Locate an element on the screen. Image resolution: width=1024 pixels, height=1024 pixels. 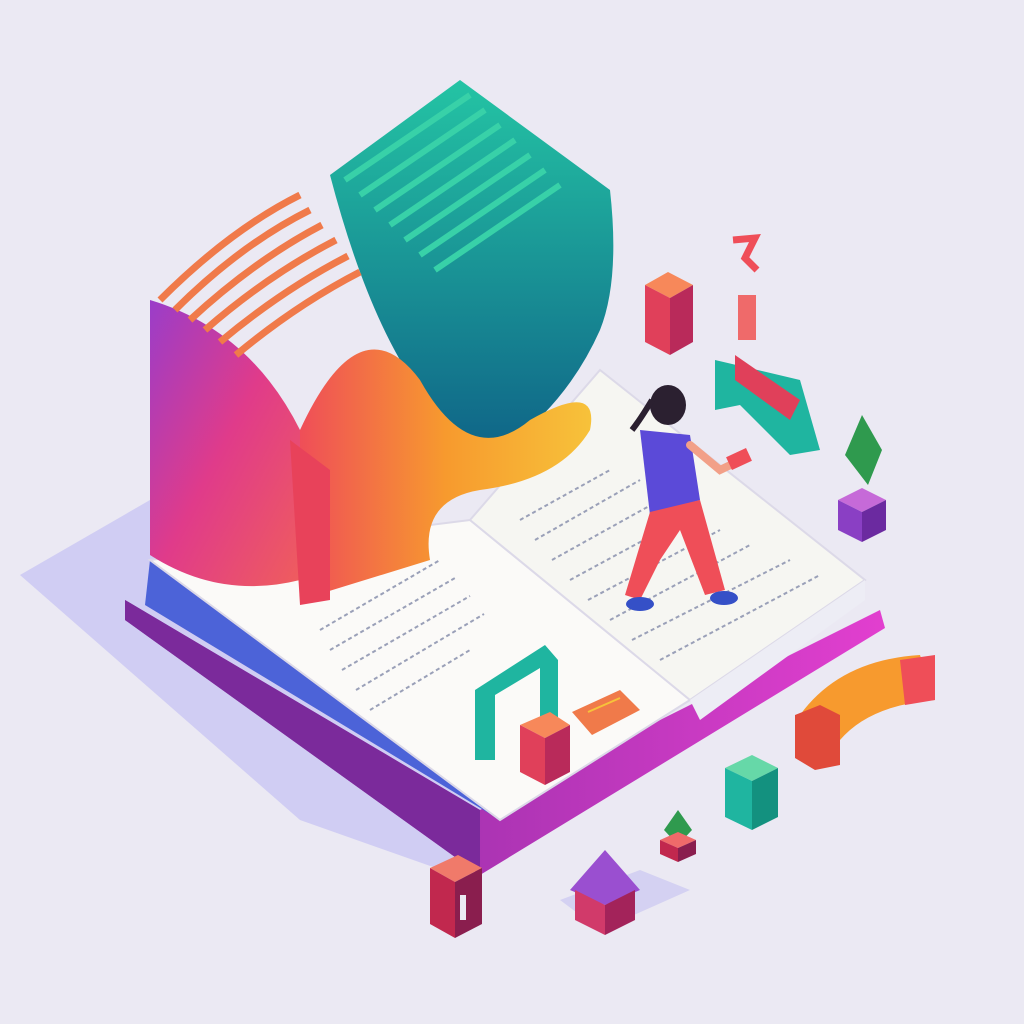
signal-tower is located at coordinates (767, 344).